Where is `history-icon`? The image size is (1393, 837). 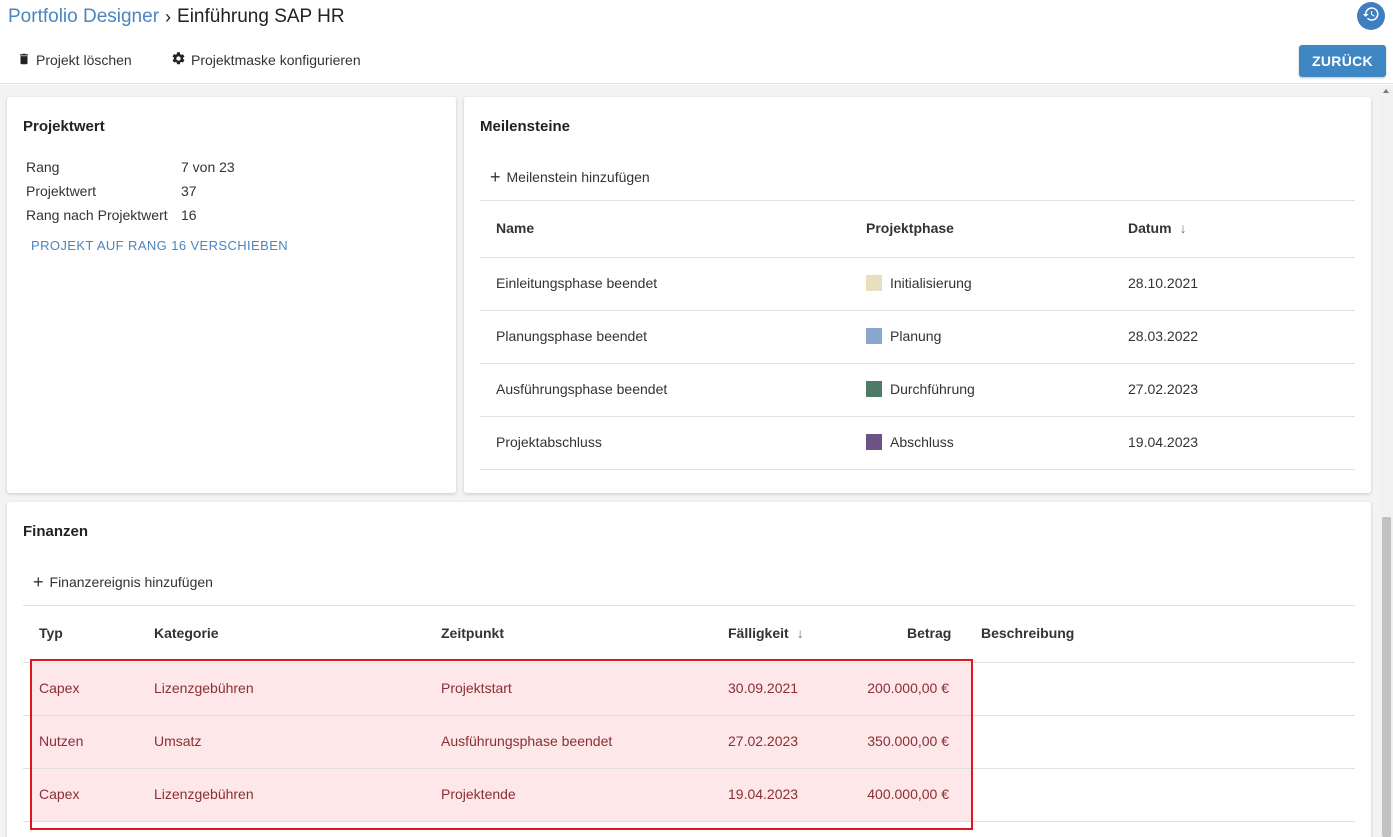
history-icon is located at coordinates (1371, 16).